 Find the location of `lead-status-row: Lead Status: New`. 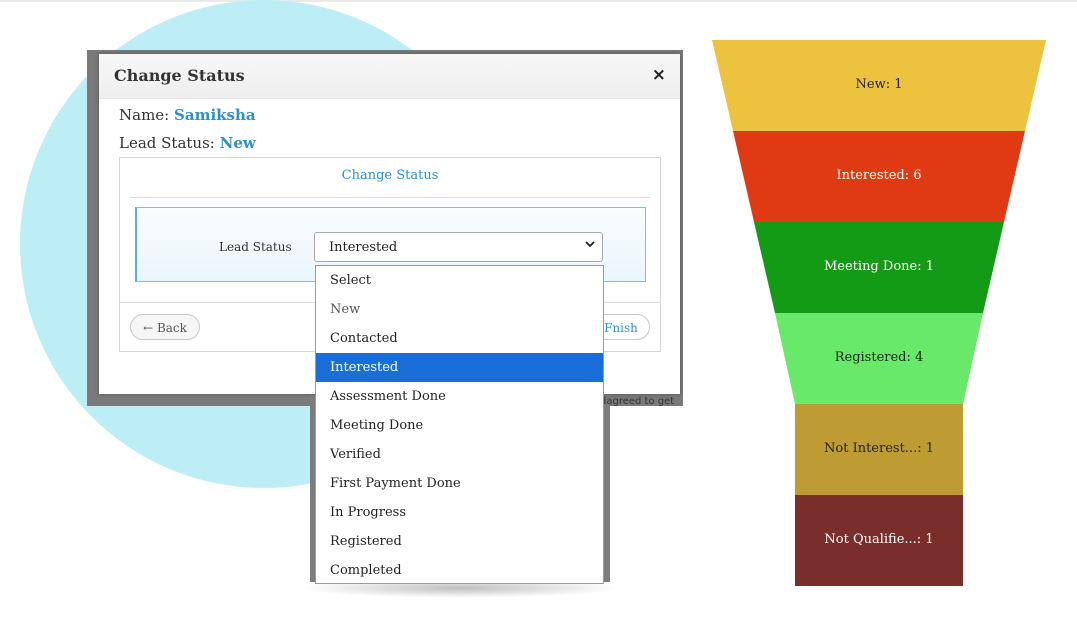

lead-status-row: Lead Status: New is located at coordinates (187, 143).